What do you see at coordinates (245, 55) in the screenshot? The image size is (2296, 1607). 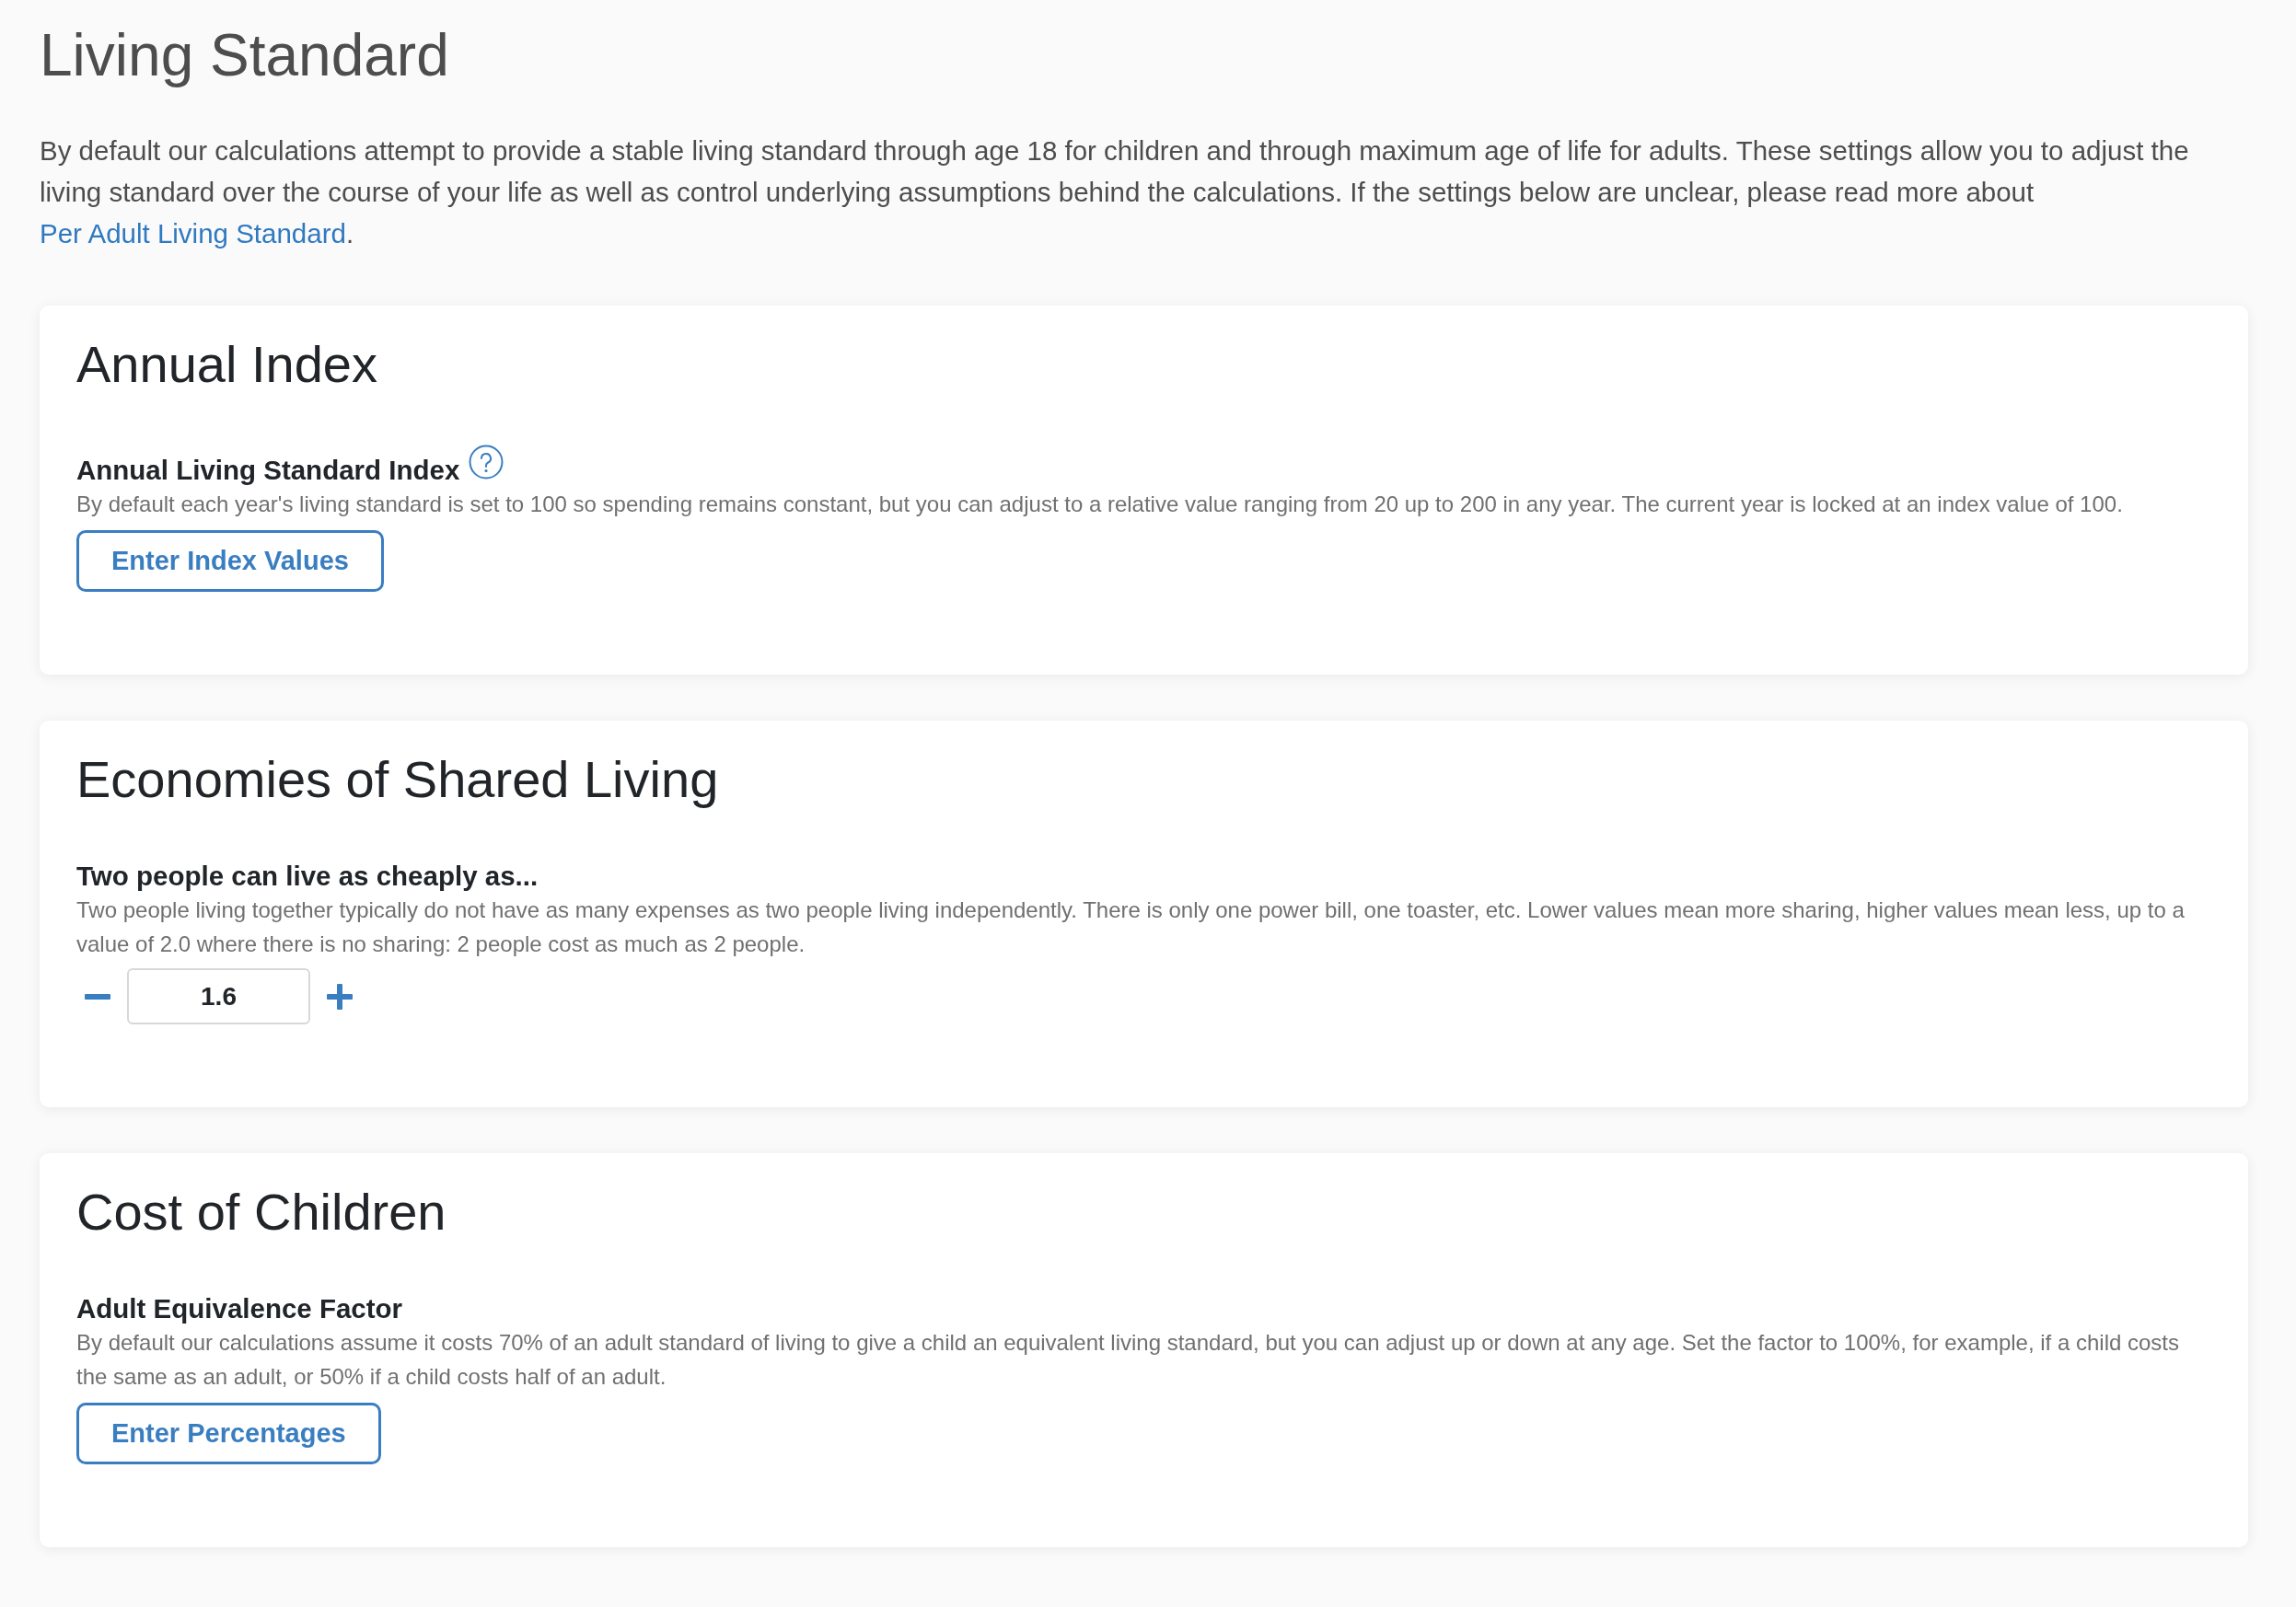 I see `page-title: Living Standard` at bounding box center [245, 55].